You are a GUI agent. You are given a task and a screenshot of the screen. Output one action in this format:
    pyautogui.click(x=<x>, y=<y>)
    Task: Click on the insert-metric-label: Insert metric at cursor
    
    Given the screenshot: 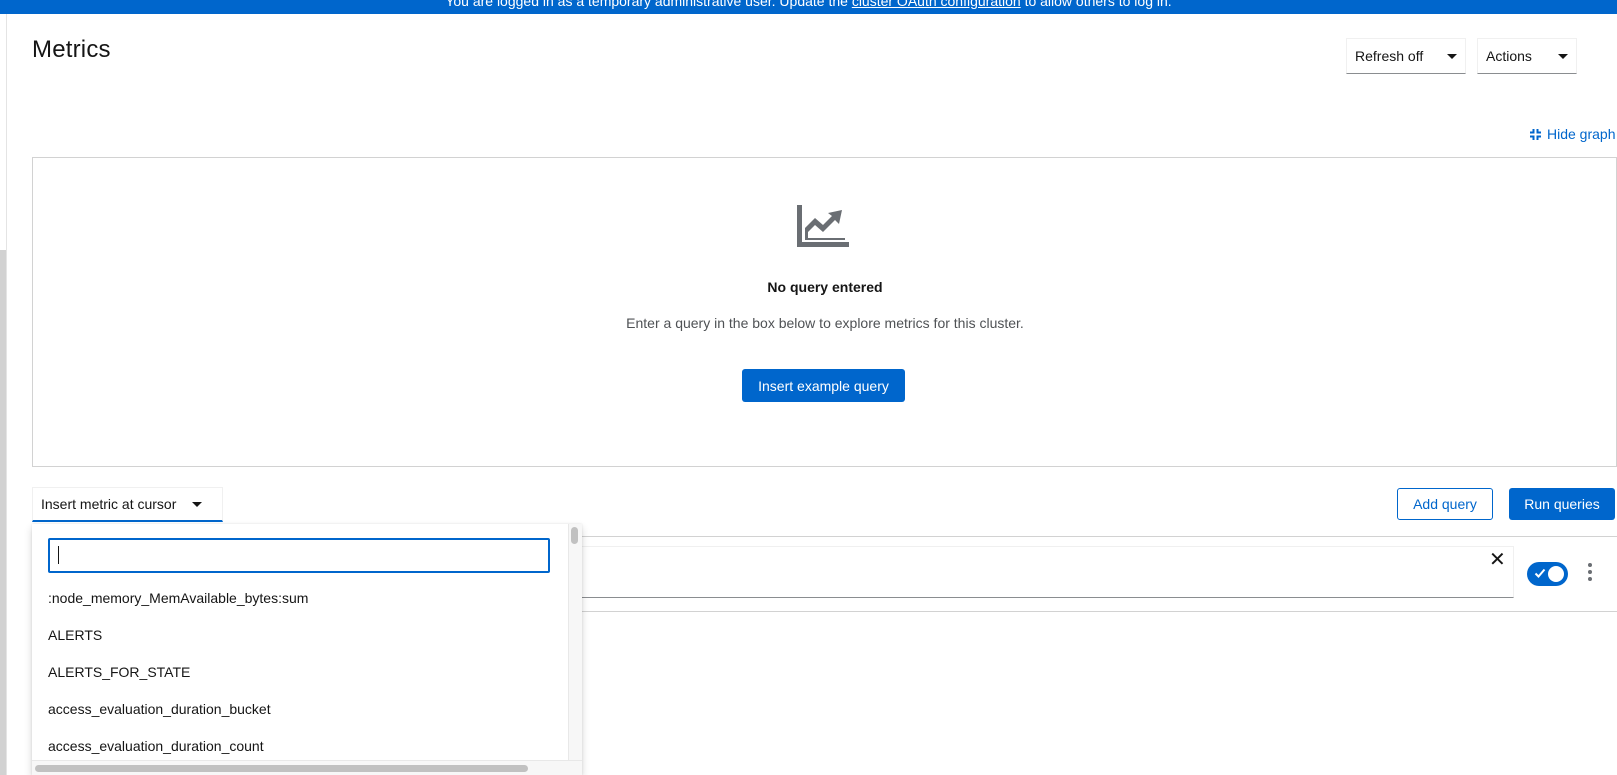 What is the action you would take?
    pyautogui.click(x=109, y=504)
    